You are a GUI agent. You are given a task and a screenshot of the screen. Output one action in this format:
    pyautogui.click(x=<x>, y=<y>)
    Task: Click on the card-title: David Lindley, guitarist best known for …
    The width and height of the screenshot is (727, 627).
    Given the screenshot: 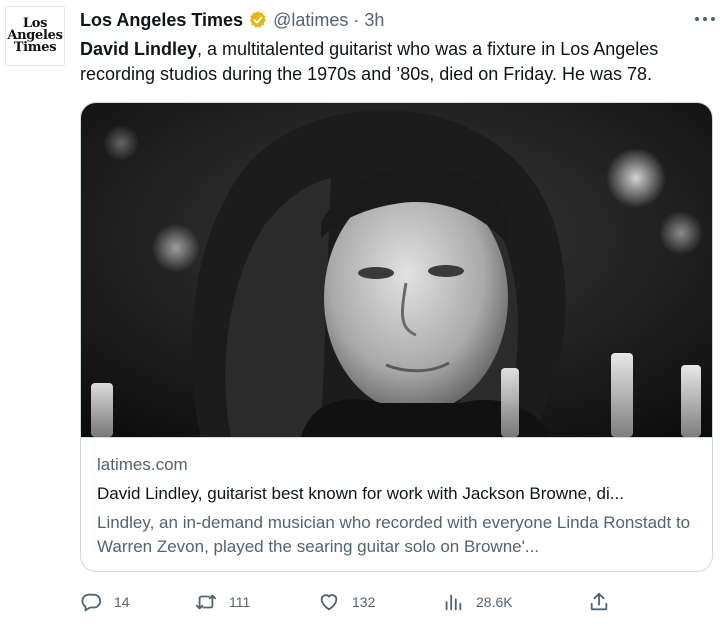 What is the action you would take?
    pyautogui.click(x=397, y=494)
    